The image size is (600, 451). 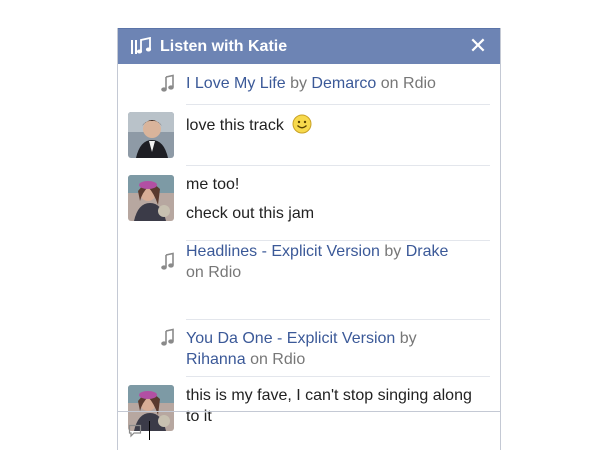 I want to click on speech-bubble-icon, so click(x=135, y=433).